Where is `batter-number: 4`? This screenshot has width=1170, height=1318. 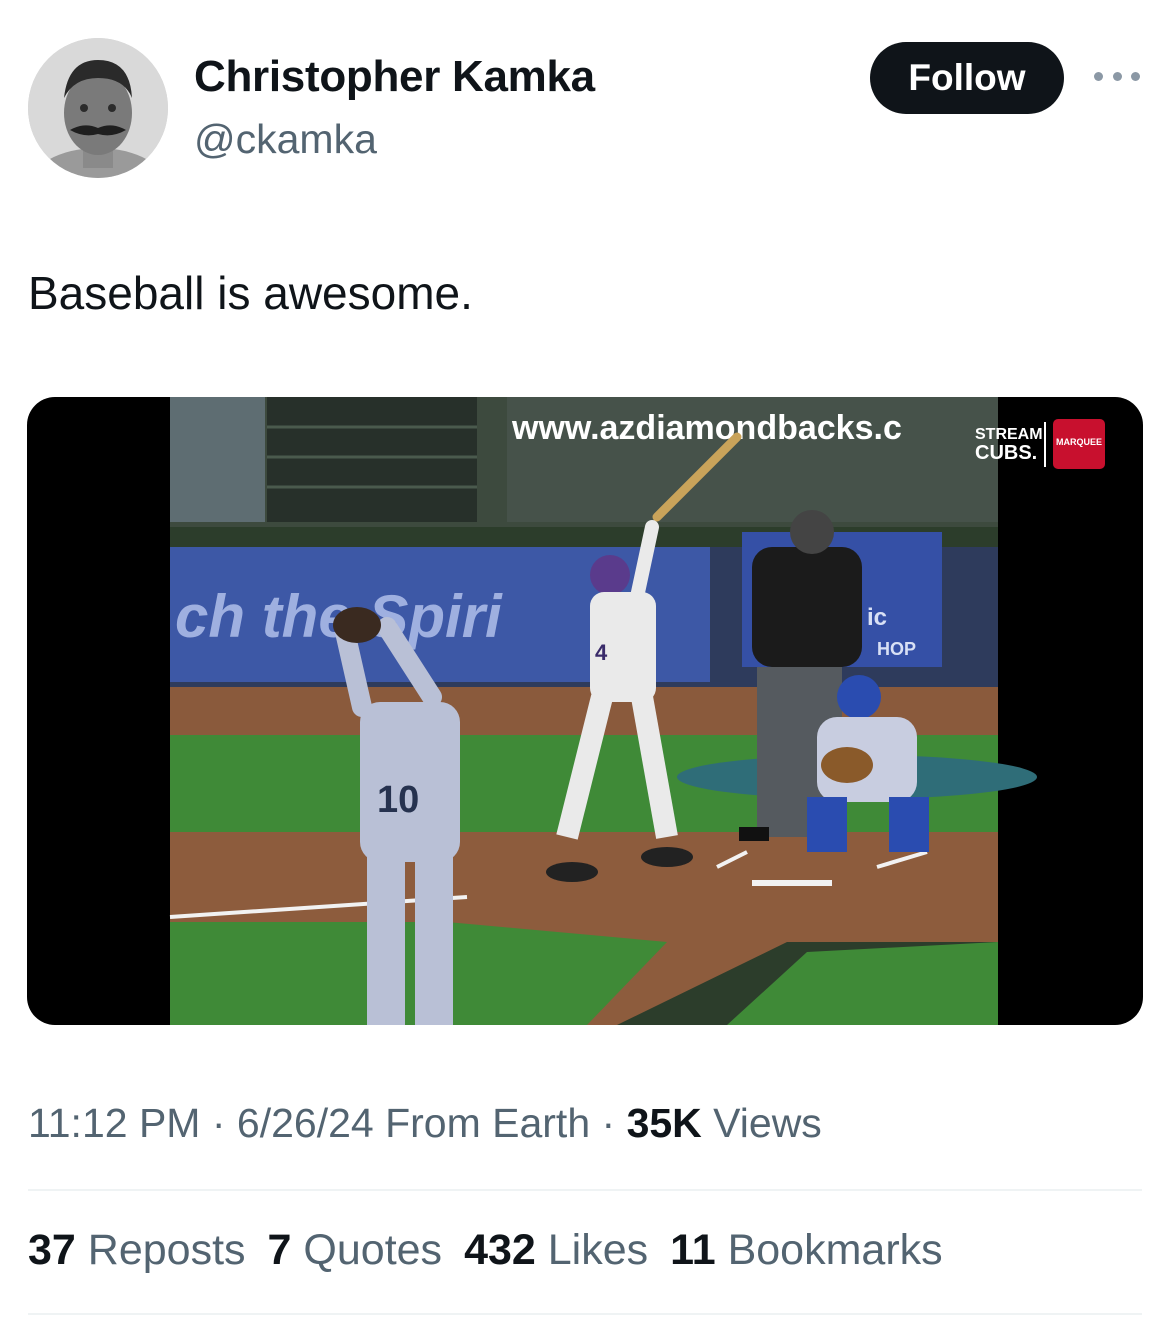 batter-number: 4 is located at coordinates (601, 652).